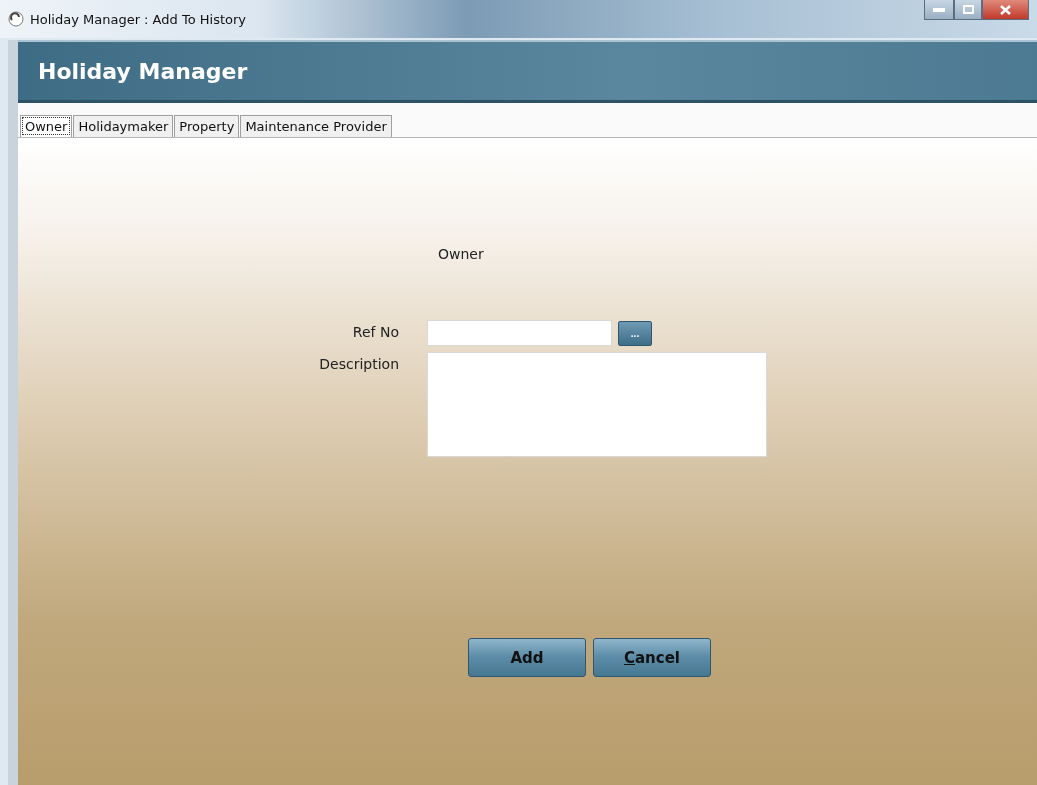  Describe the element at coordinates (316, 126) in the screenshot. I see `tab: Maintenance Provider` at that location.